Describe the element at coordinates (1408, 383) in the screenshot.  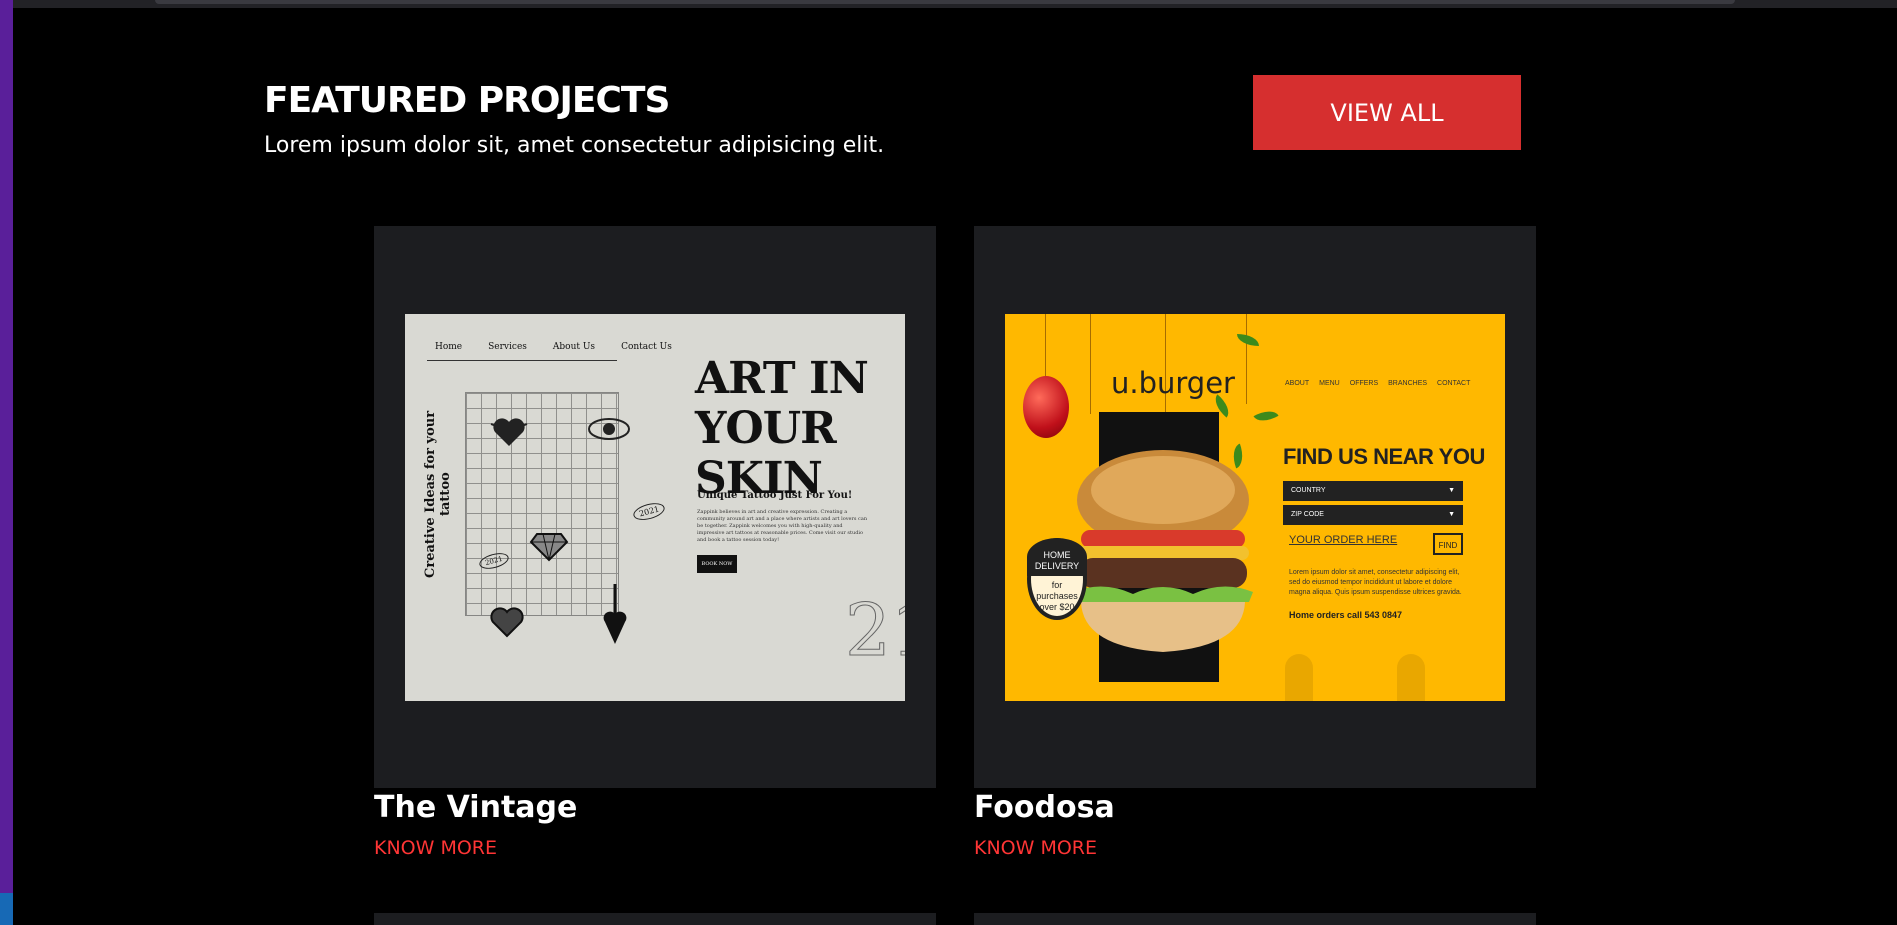
I see `preview-nav-item: BRANCHES` at that location.